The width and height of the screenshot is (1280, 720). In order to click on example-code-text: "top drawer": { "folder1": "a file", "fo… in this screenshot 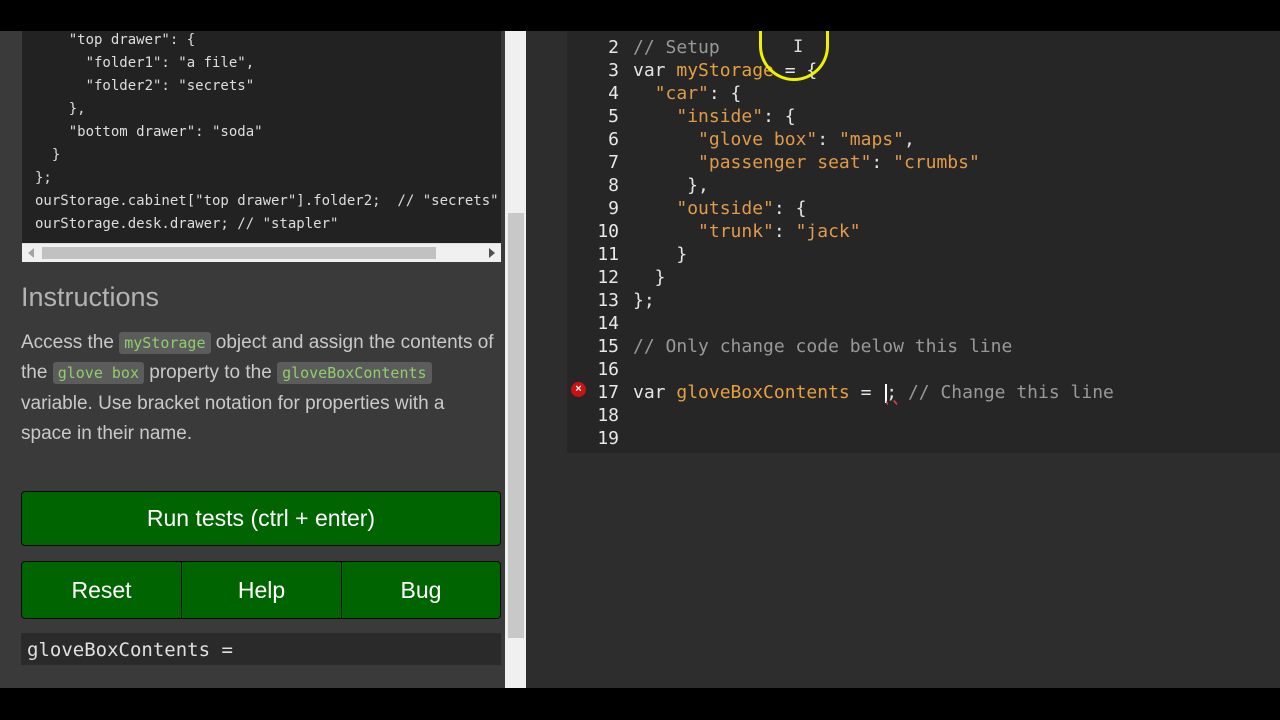, I will do `click(267, 132)`.